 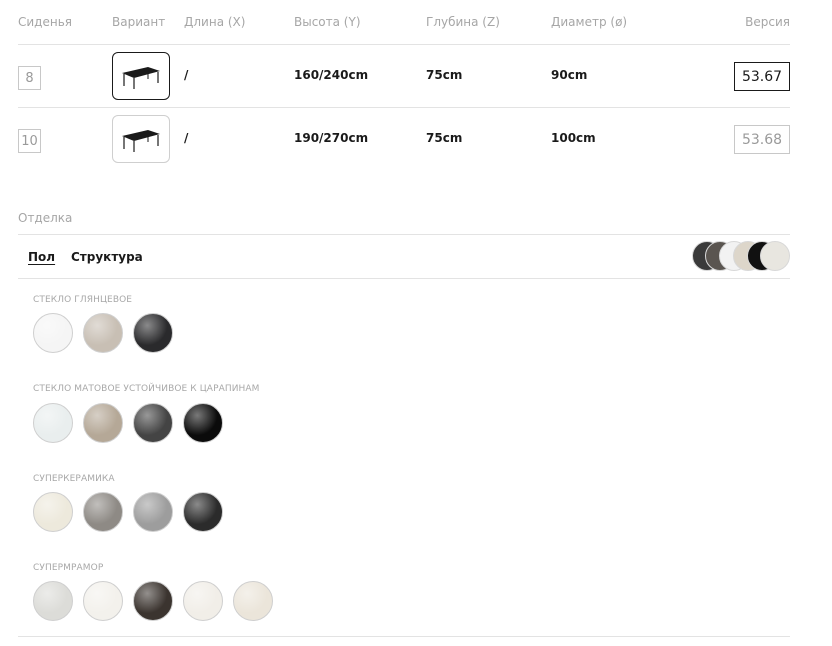 What do you see at coordinates (29, 78) in the screenshot?
I see `seats-badge: 8` at bounding box center [29, 78].